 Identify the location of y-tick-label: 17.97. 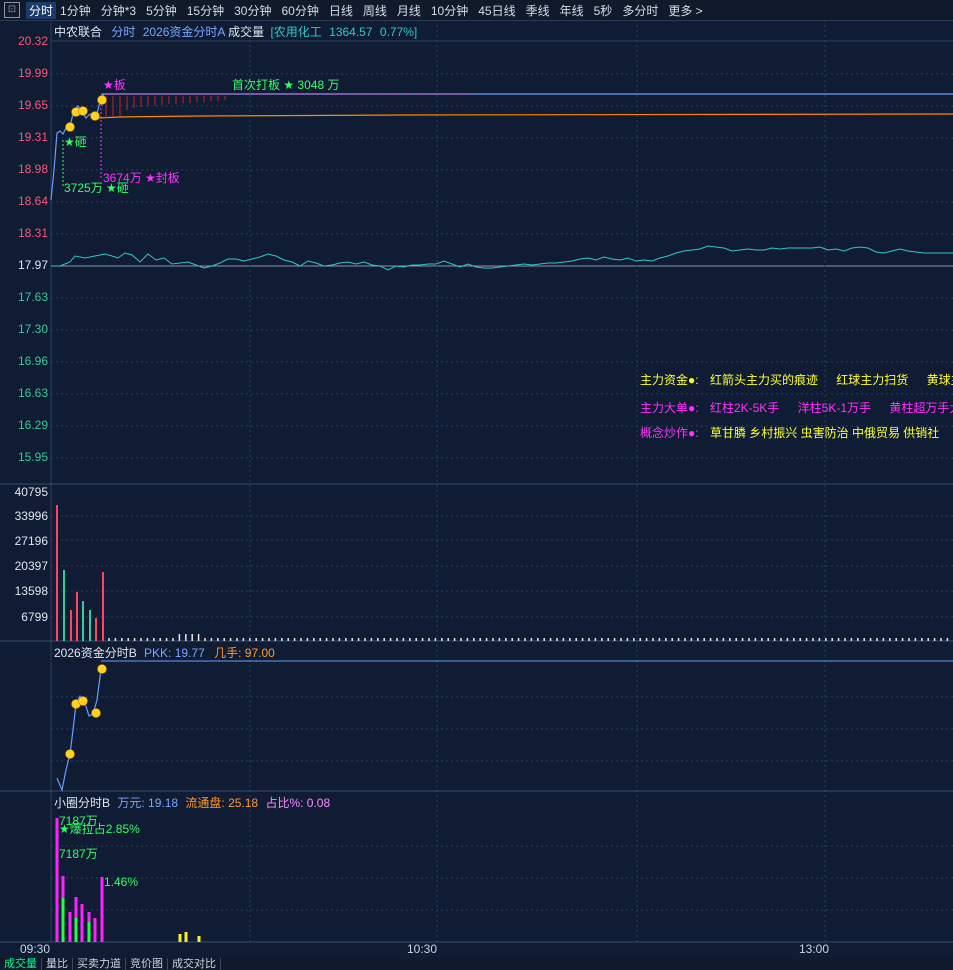
(32, 265).